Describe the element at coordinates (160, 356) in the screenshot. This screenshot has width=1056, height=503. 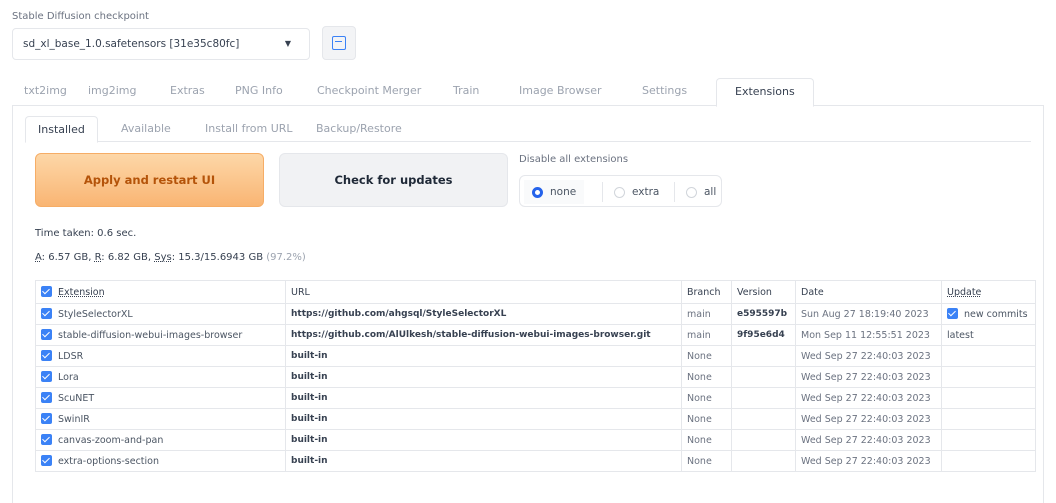
I see `cell-extension: LDSR` at that location.